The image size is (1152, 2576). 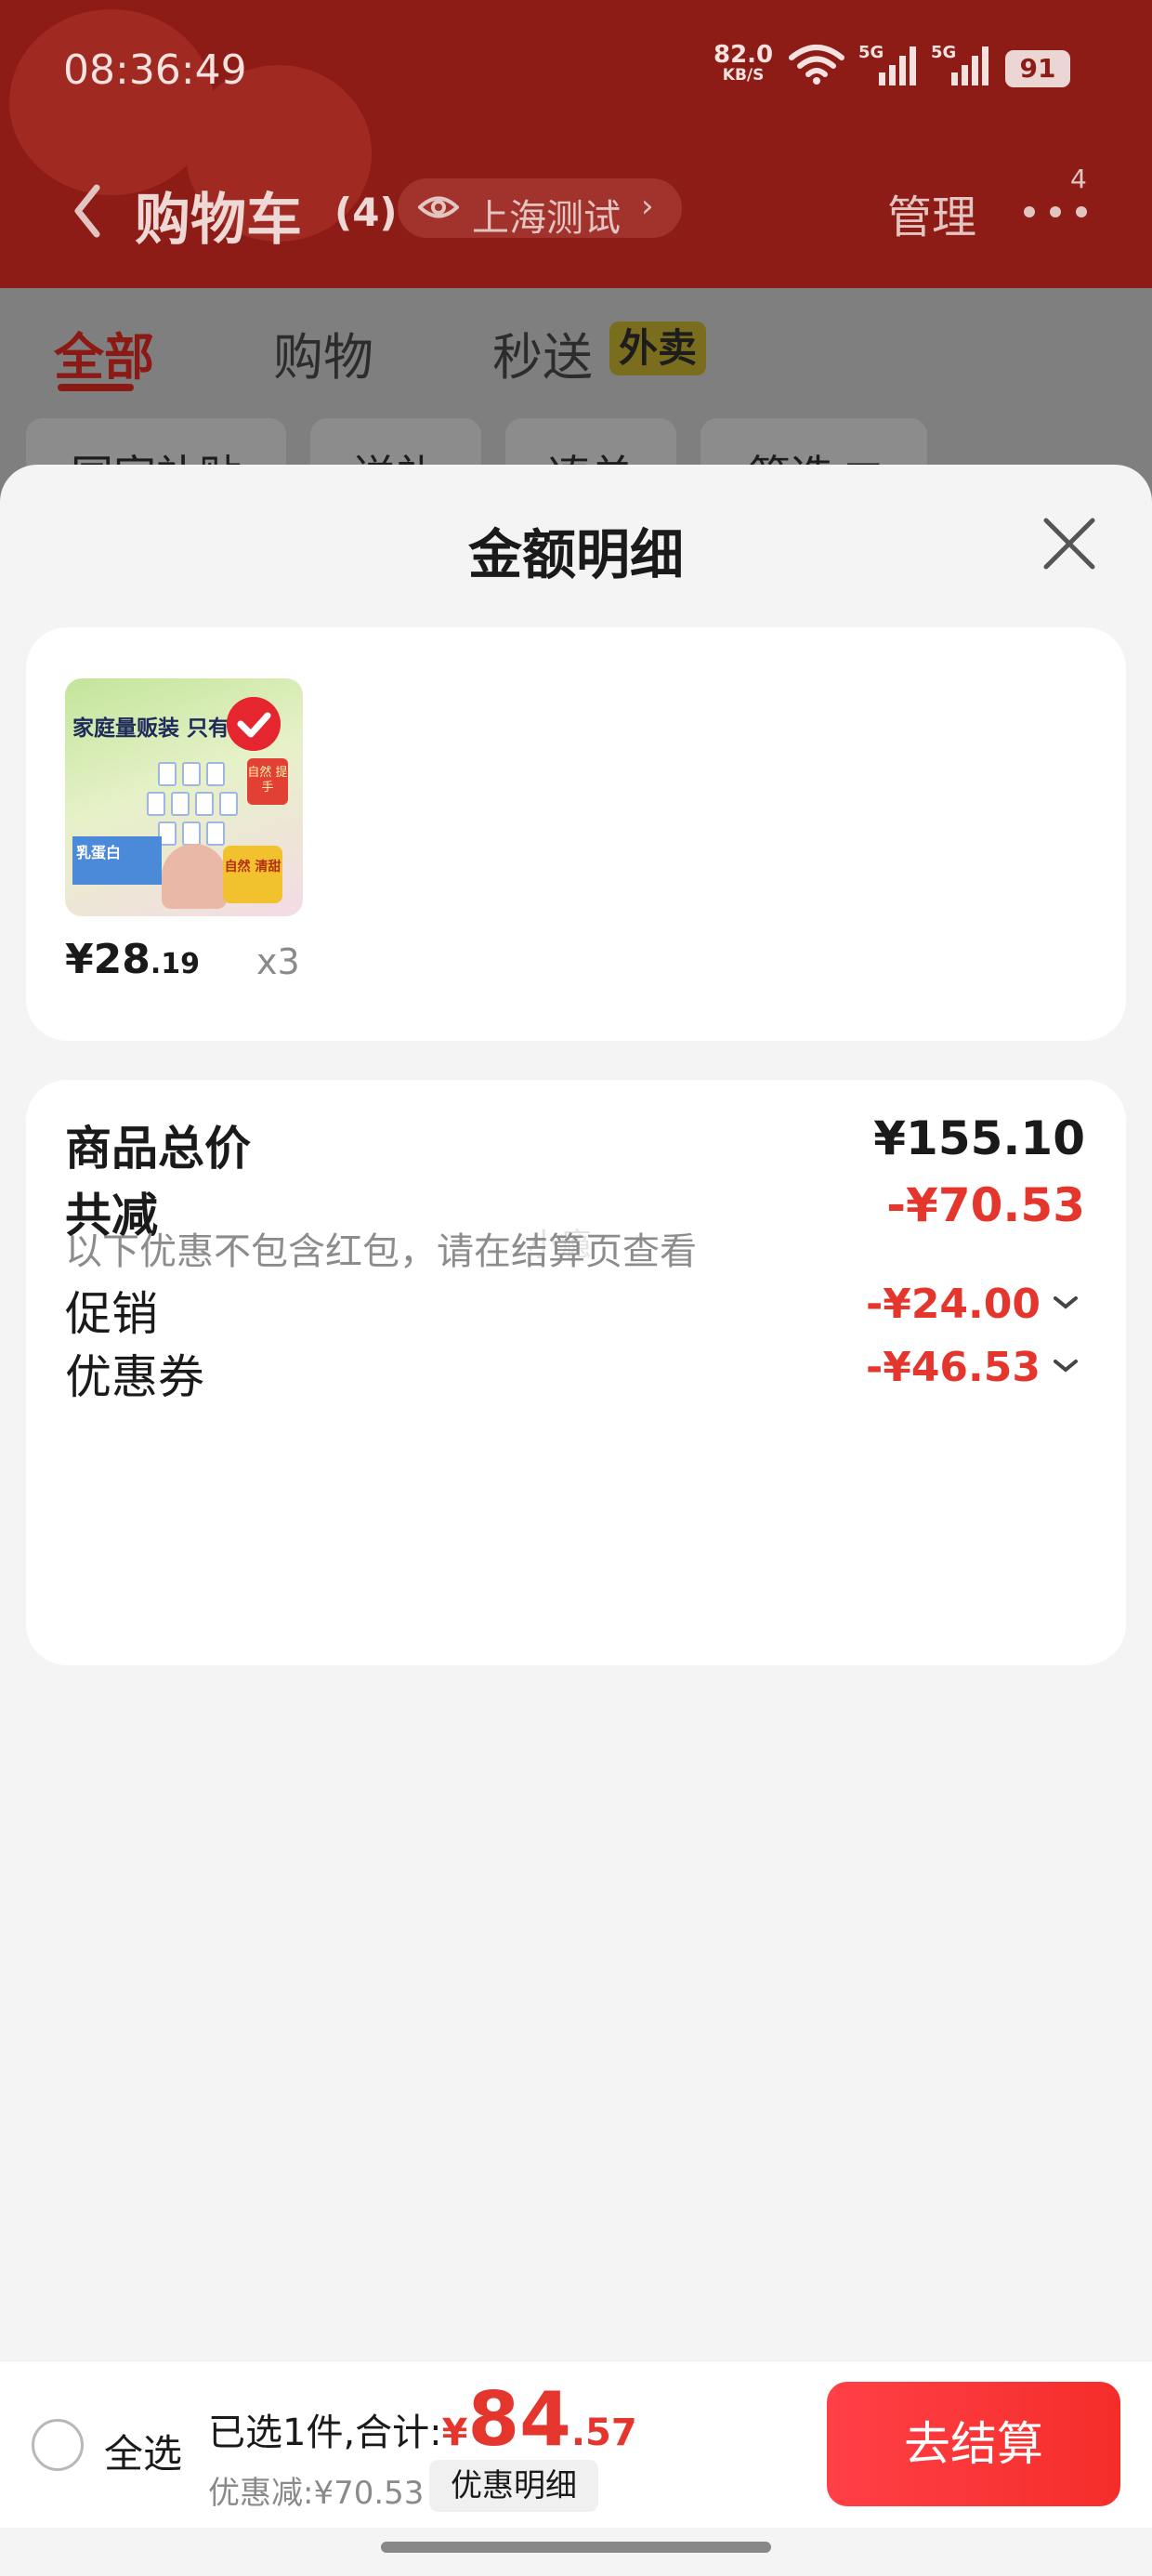 I want to click on nav-bar: 购物车 (4) 上海测试 › 管理 4, so click(x=576, y=208).